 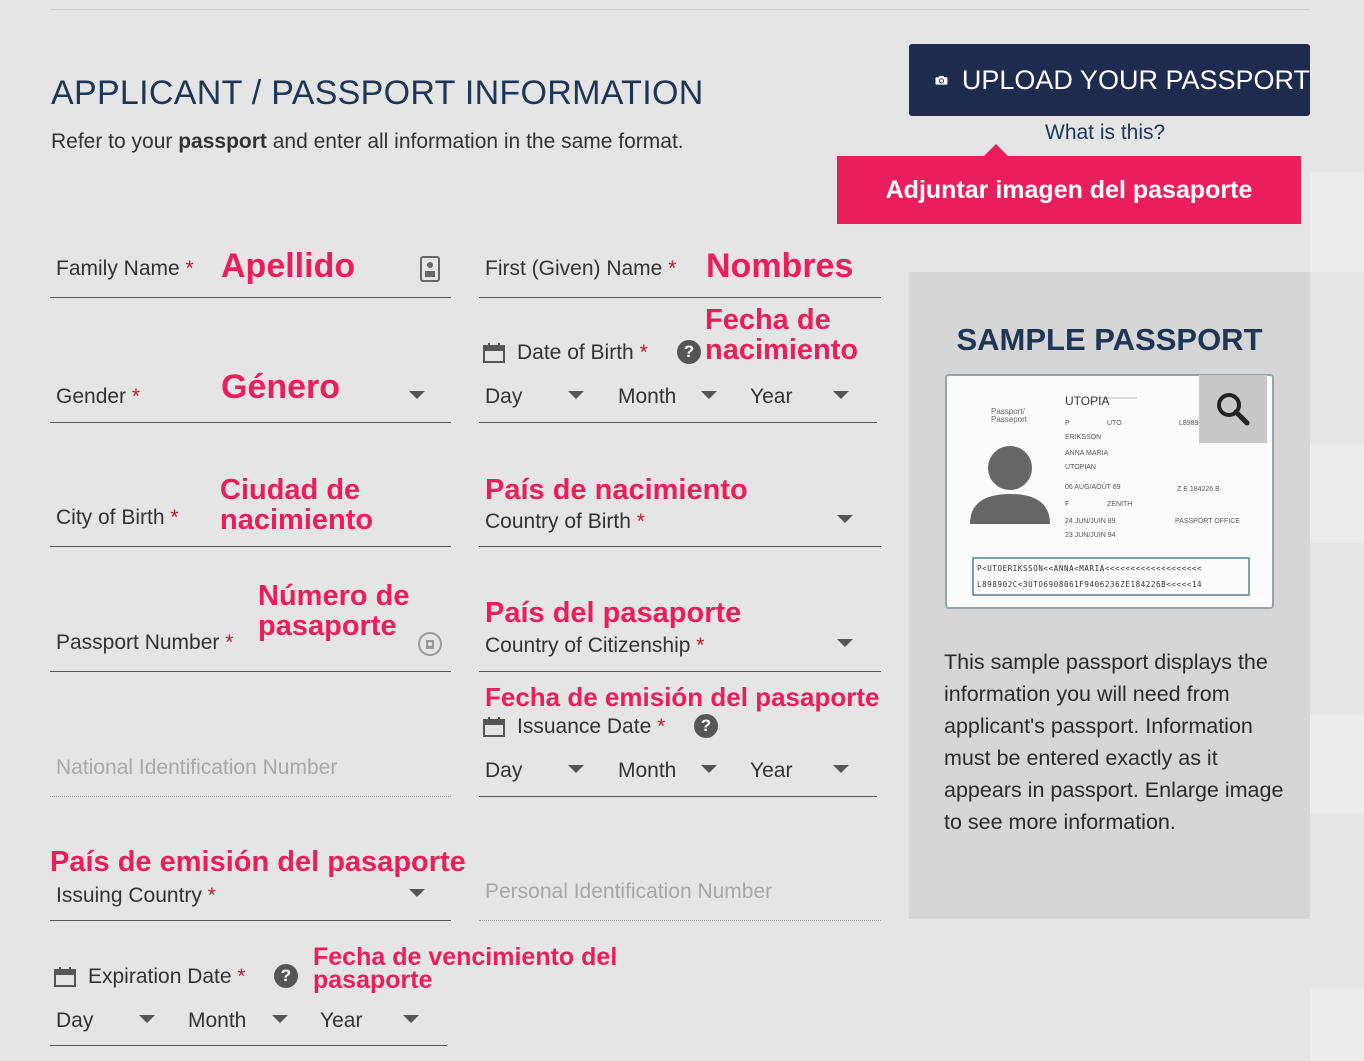 What do you see at coordinates (591, 726) in the screenshot?
I see `issuance-date-label: Issuance Date *` at bounding box center [591, 726].